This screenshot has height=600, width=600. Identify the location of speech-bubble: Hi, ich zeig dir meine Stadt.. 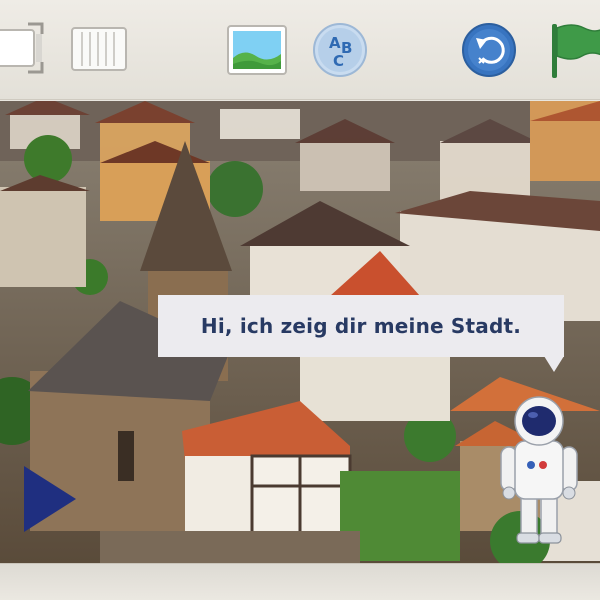
(361, 326).